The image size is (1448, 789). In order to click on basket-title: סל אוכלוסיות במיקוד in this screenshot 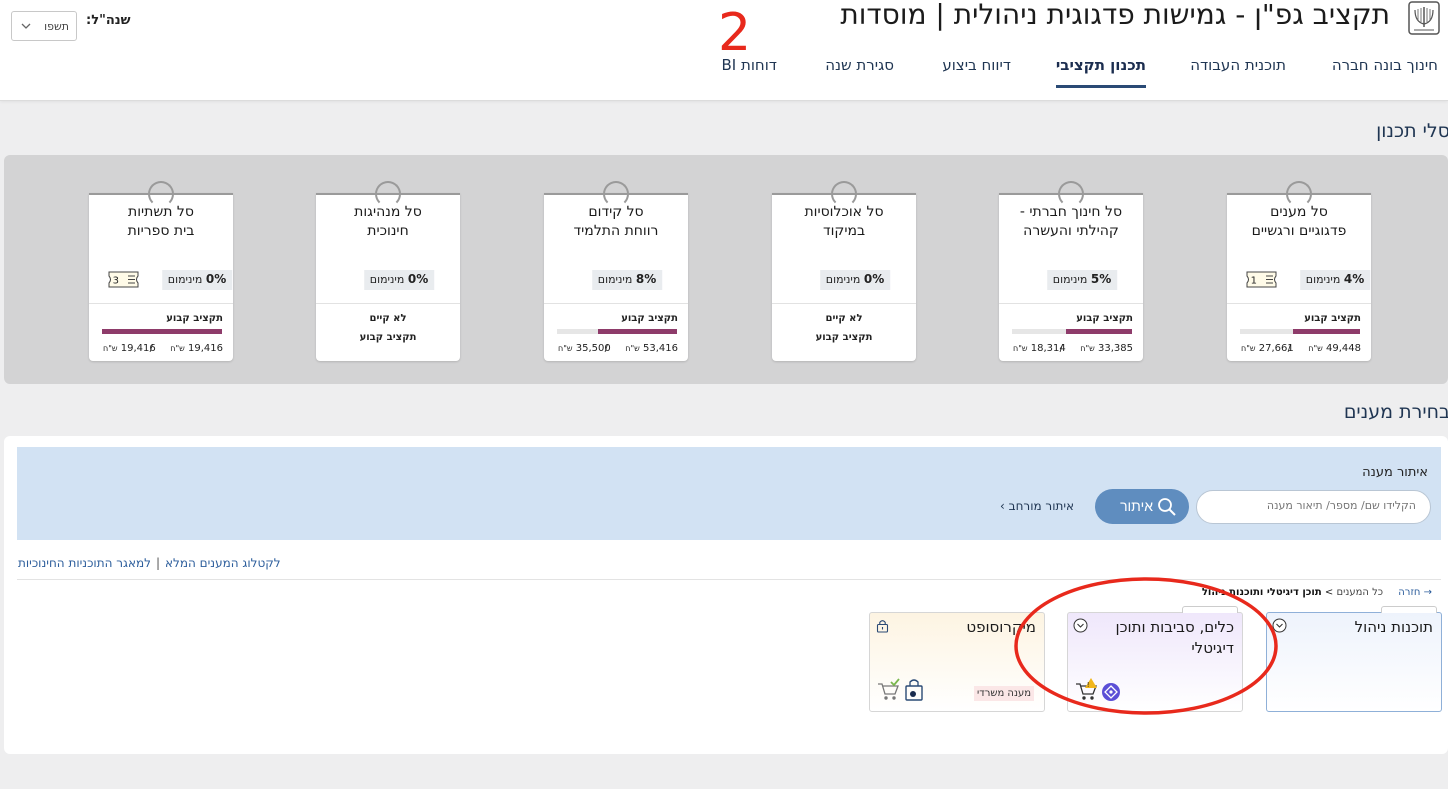, I will do `click(844, 222)`.